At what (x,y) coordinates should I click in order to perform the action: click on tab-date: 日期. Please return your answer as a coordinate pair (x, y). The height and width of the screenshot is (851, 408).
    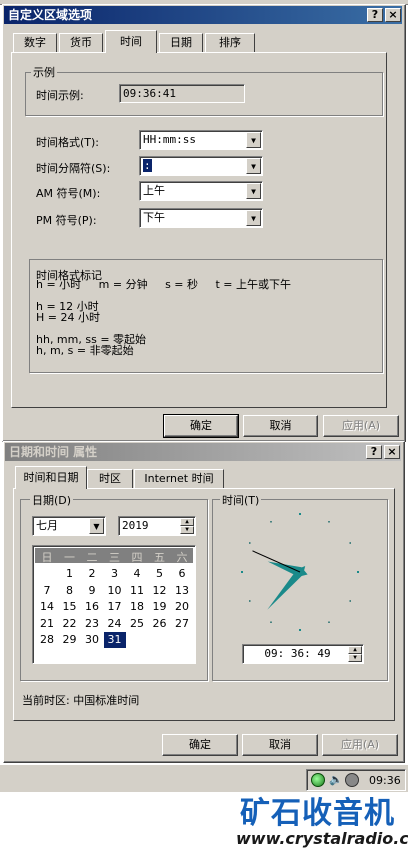
    Looking at the image, I should click on (181, 43).